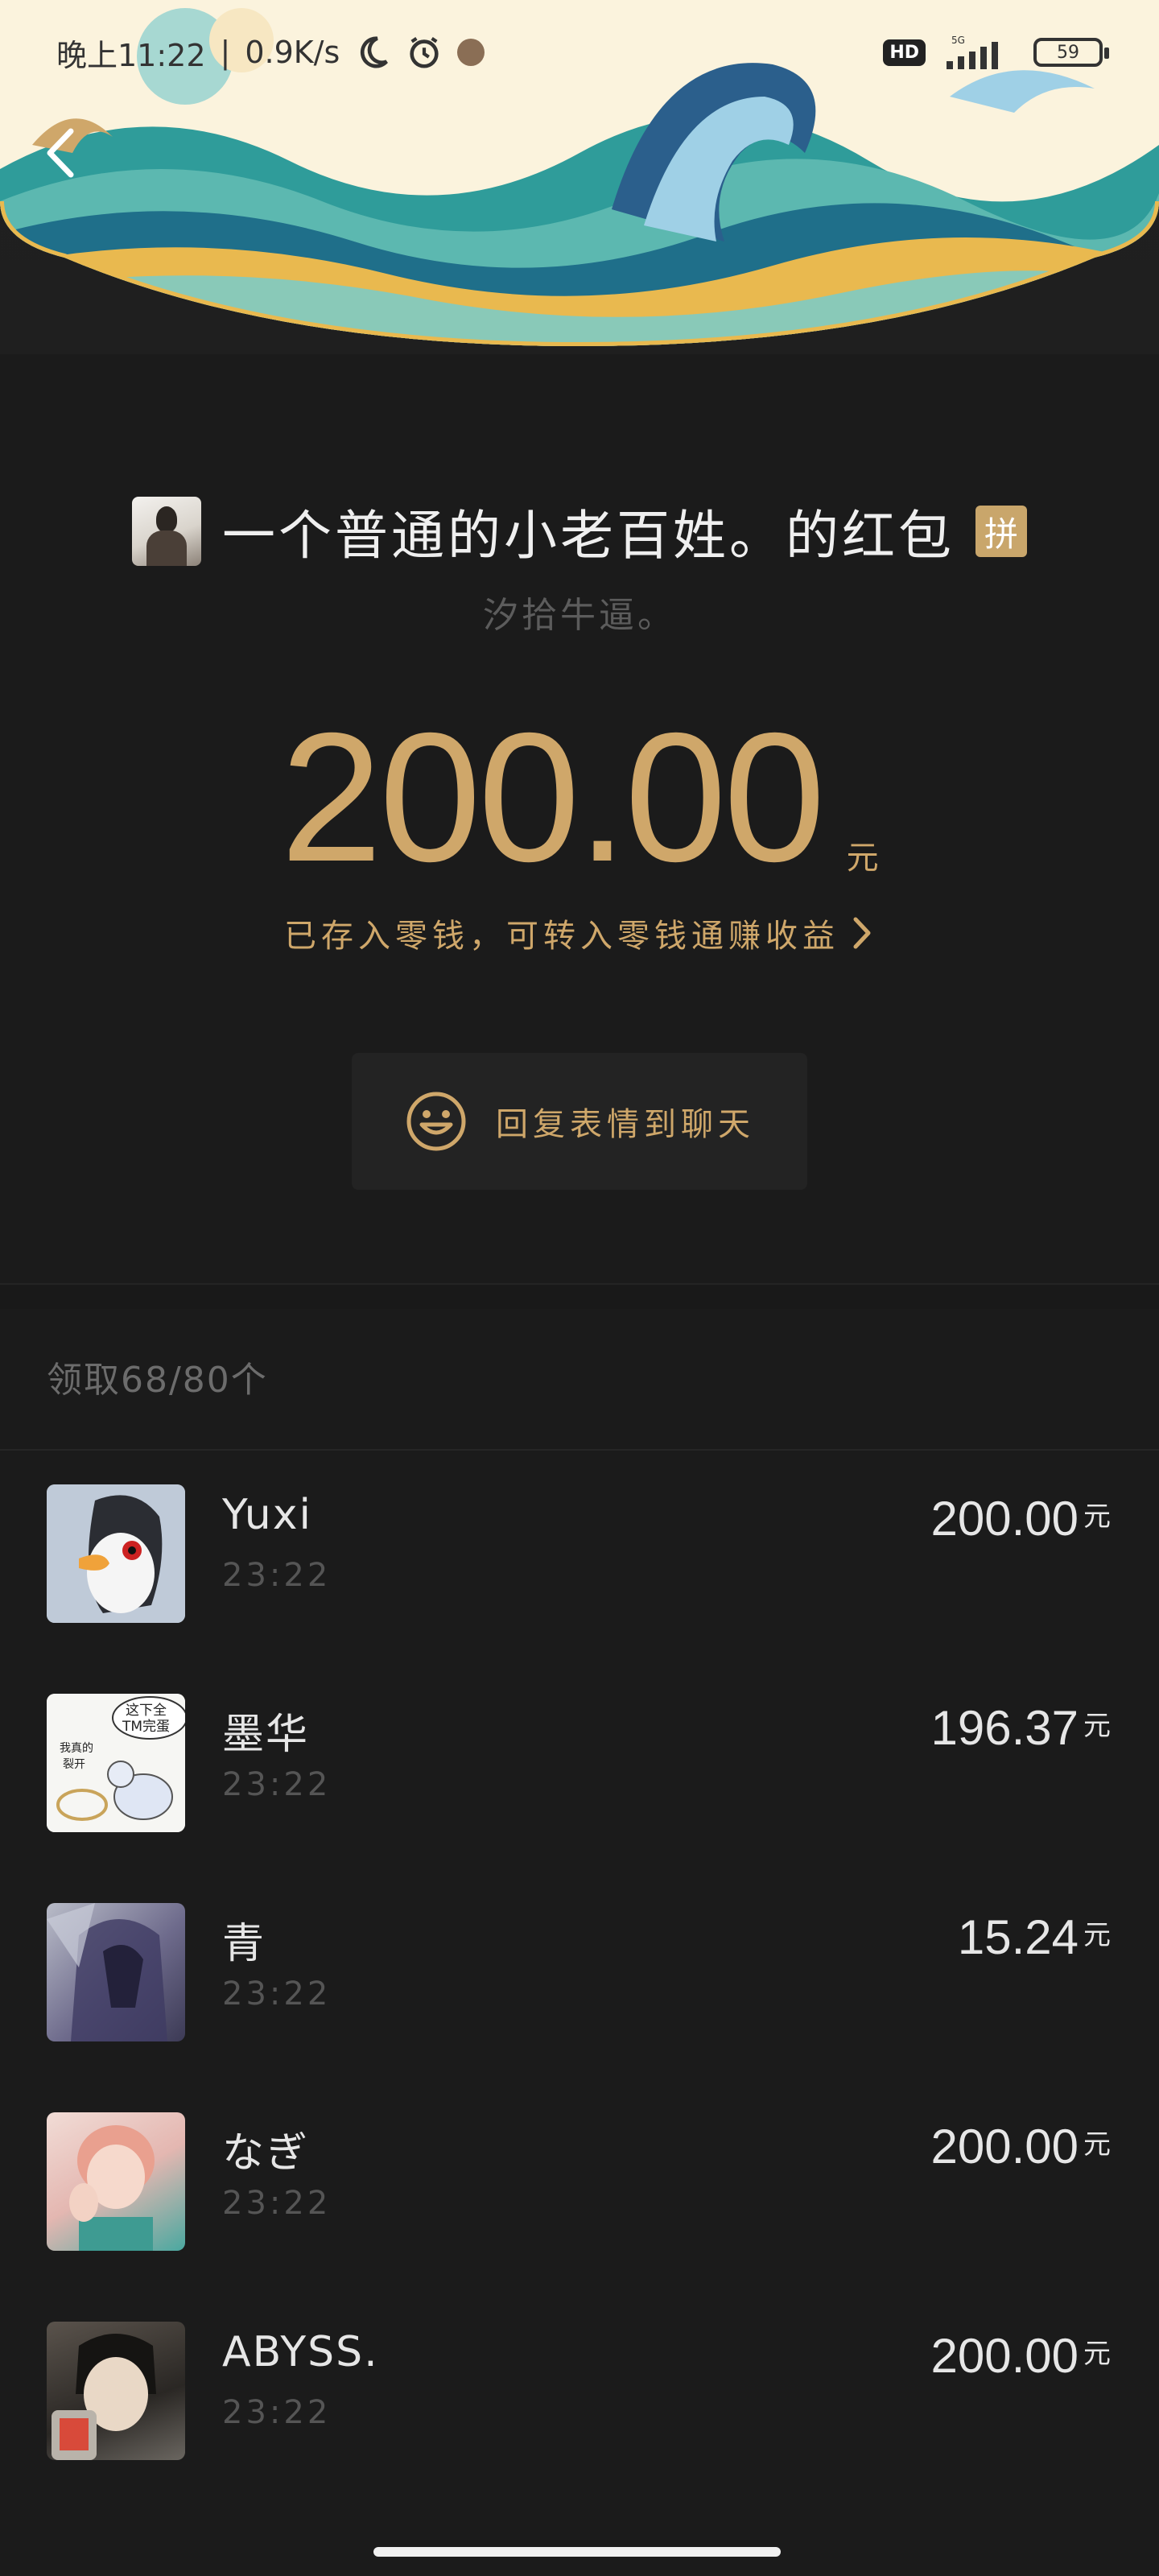 This screenshot has height=2576, width=1159. I want to click on meme-avatar-art: 这下全 TM完蛋 我真的 裂开, so click(116, 1763).